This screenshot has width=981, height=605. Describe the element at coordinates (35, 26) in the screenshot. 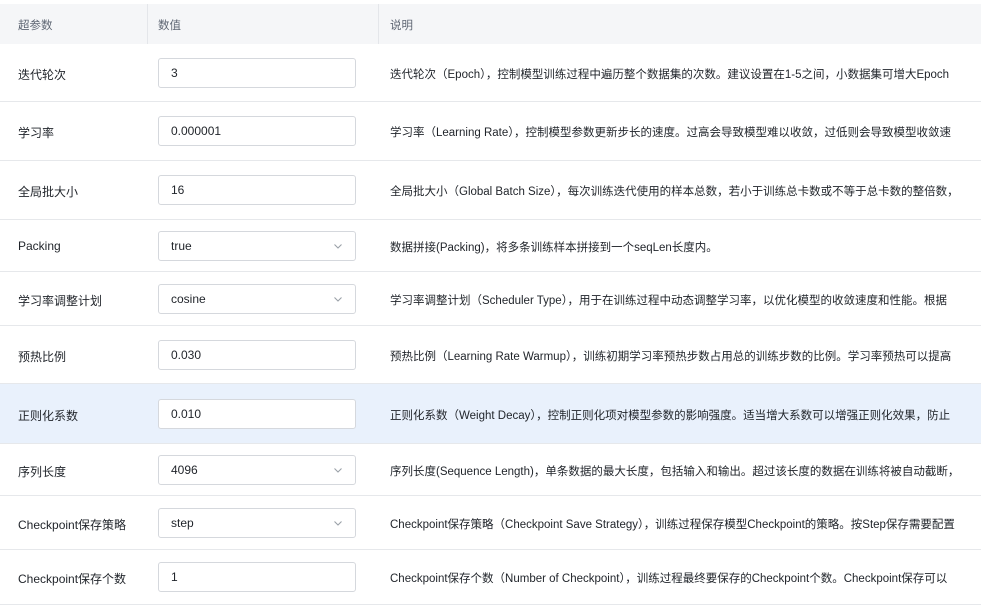

I see `header-param: 超参数` at that location.